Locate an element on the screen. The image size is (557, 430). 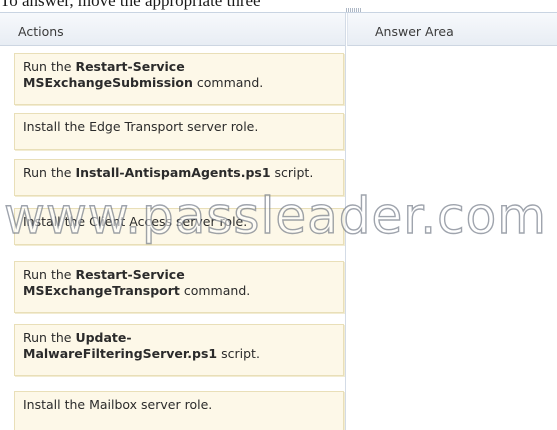
action-item-line: MalwareFilteringServer.ps1 script. is located at coordinates (179, 354).